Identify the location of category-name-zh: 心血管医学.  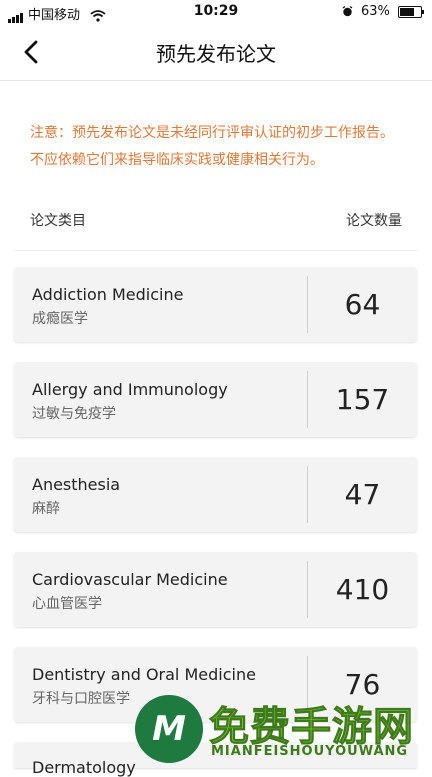
(67, 604).